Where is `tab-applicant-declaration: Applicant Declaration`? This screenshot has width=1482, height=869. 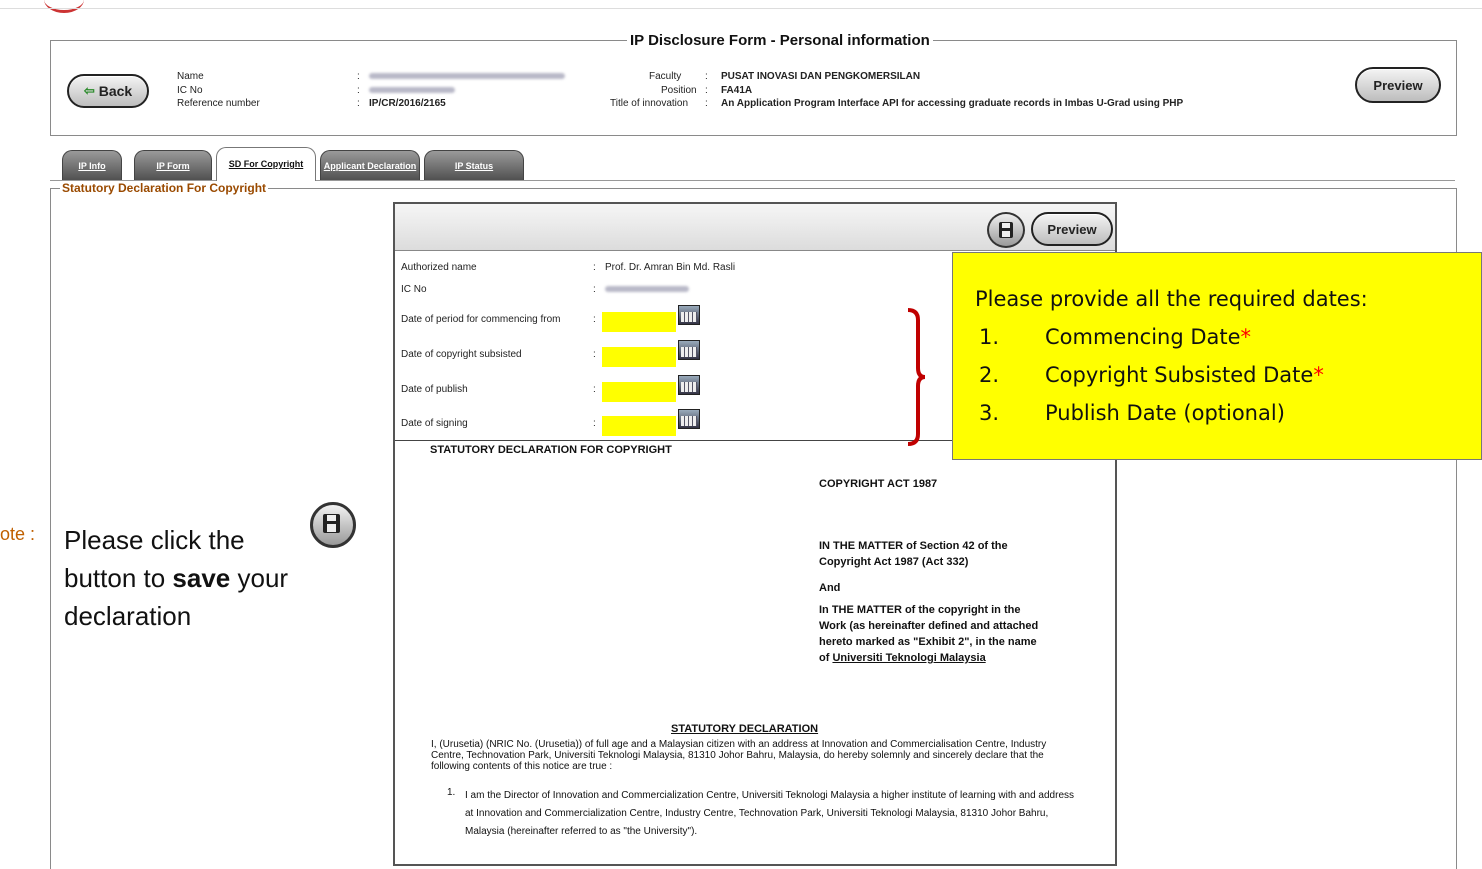 tab-applicant-declaration: Applicant Declaration is located at coordinates (370, 165).